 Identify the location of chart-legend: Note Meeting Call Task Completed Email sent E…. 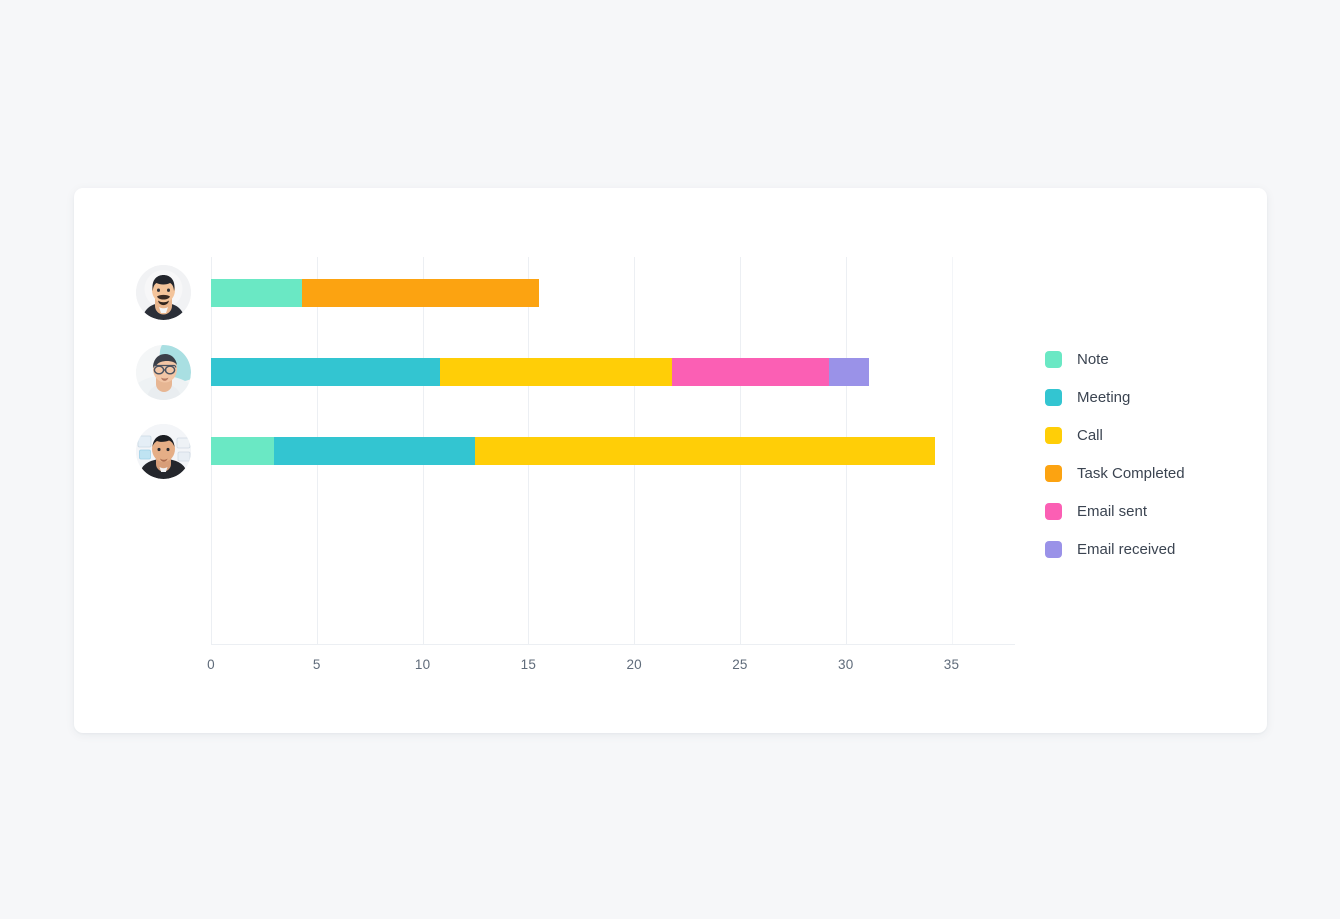
(1150, 454).